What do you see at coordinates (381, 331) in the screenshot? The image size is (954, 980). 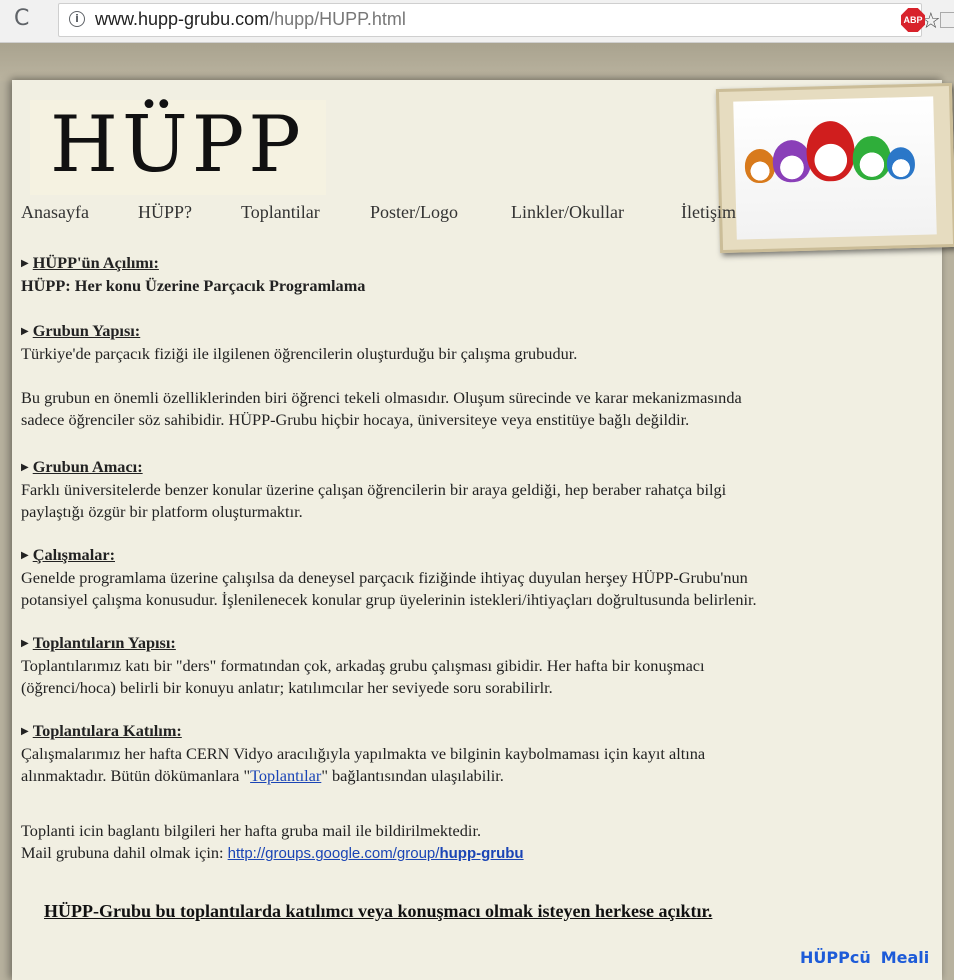 I see `section-heading: ▶ Grubun Yapısı:` at bounding box center [381, 331].